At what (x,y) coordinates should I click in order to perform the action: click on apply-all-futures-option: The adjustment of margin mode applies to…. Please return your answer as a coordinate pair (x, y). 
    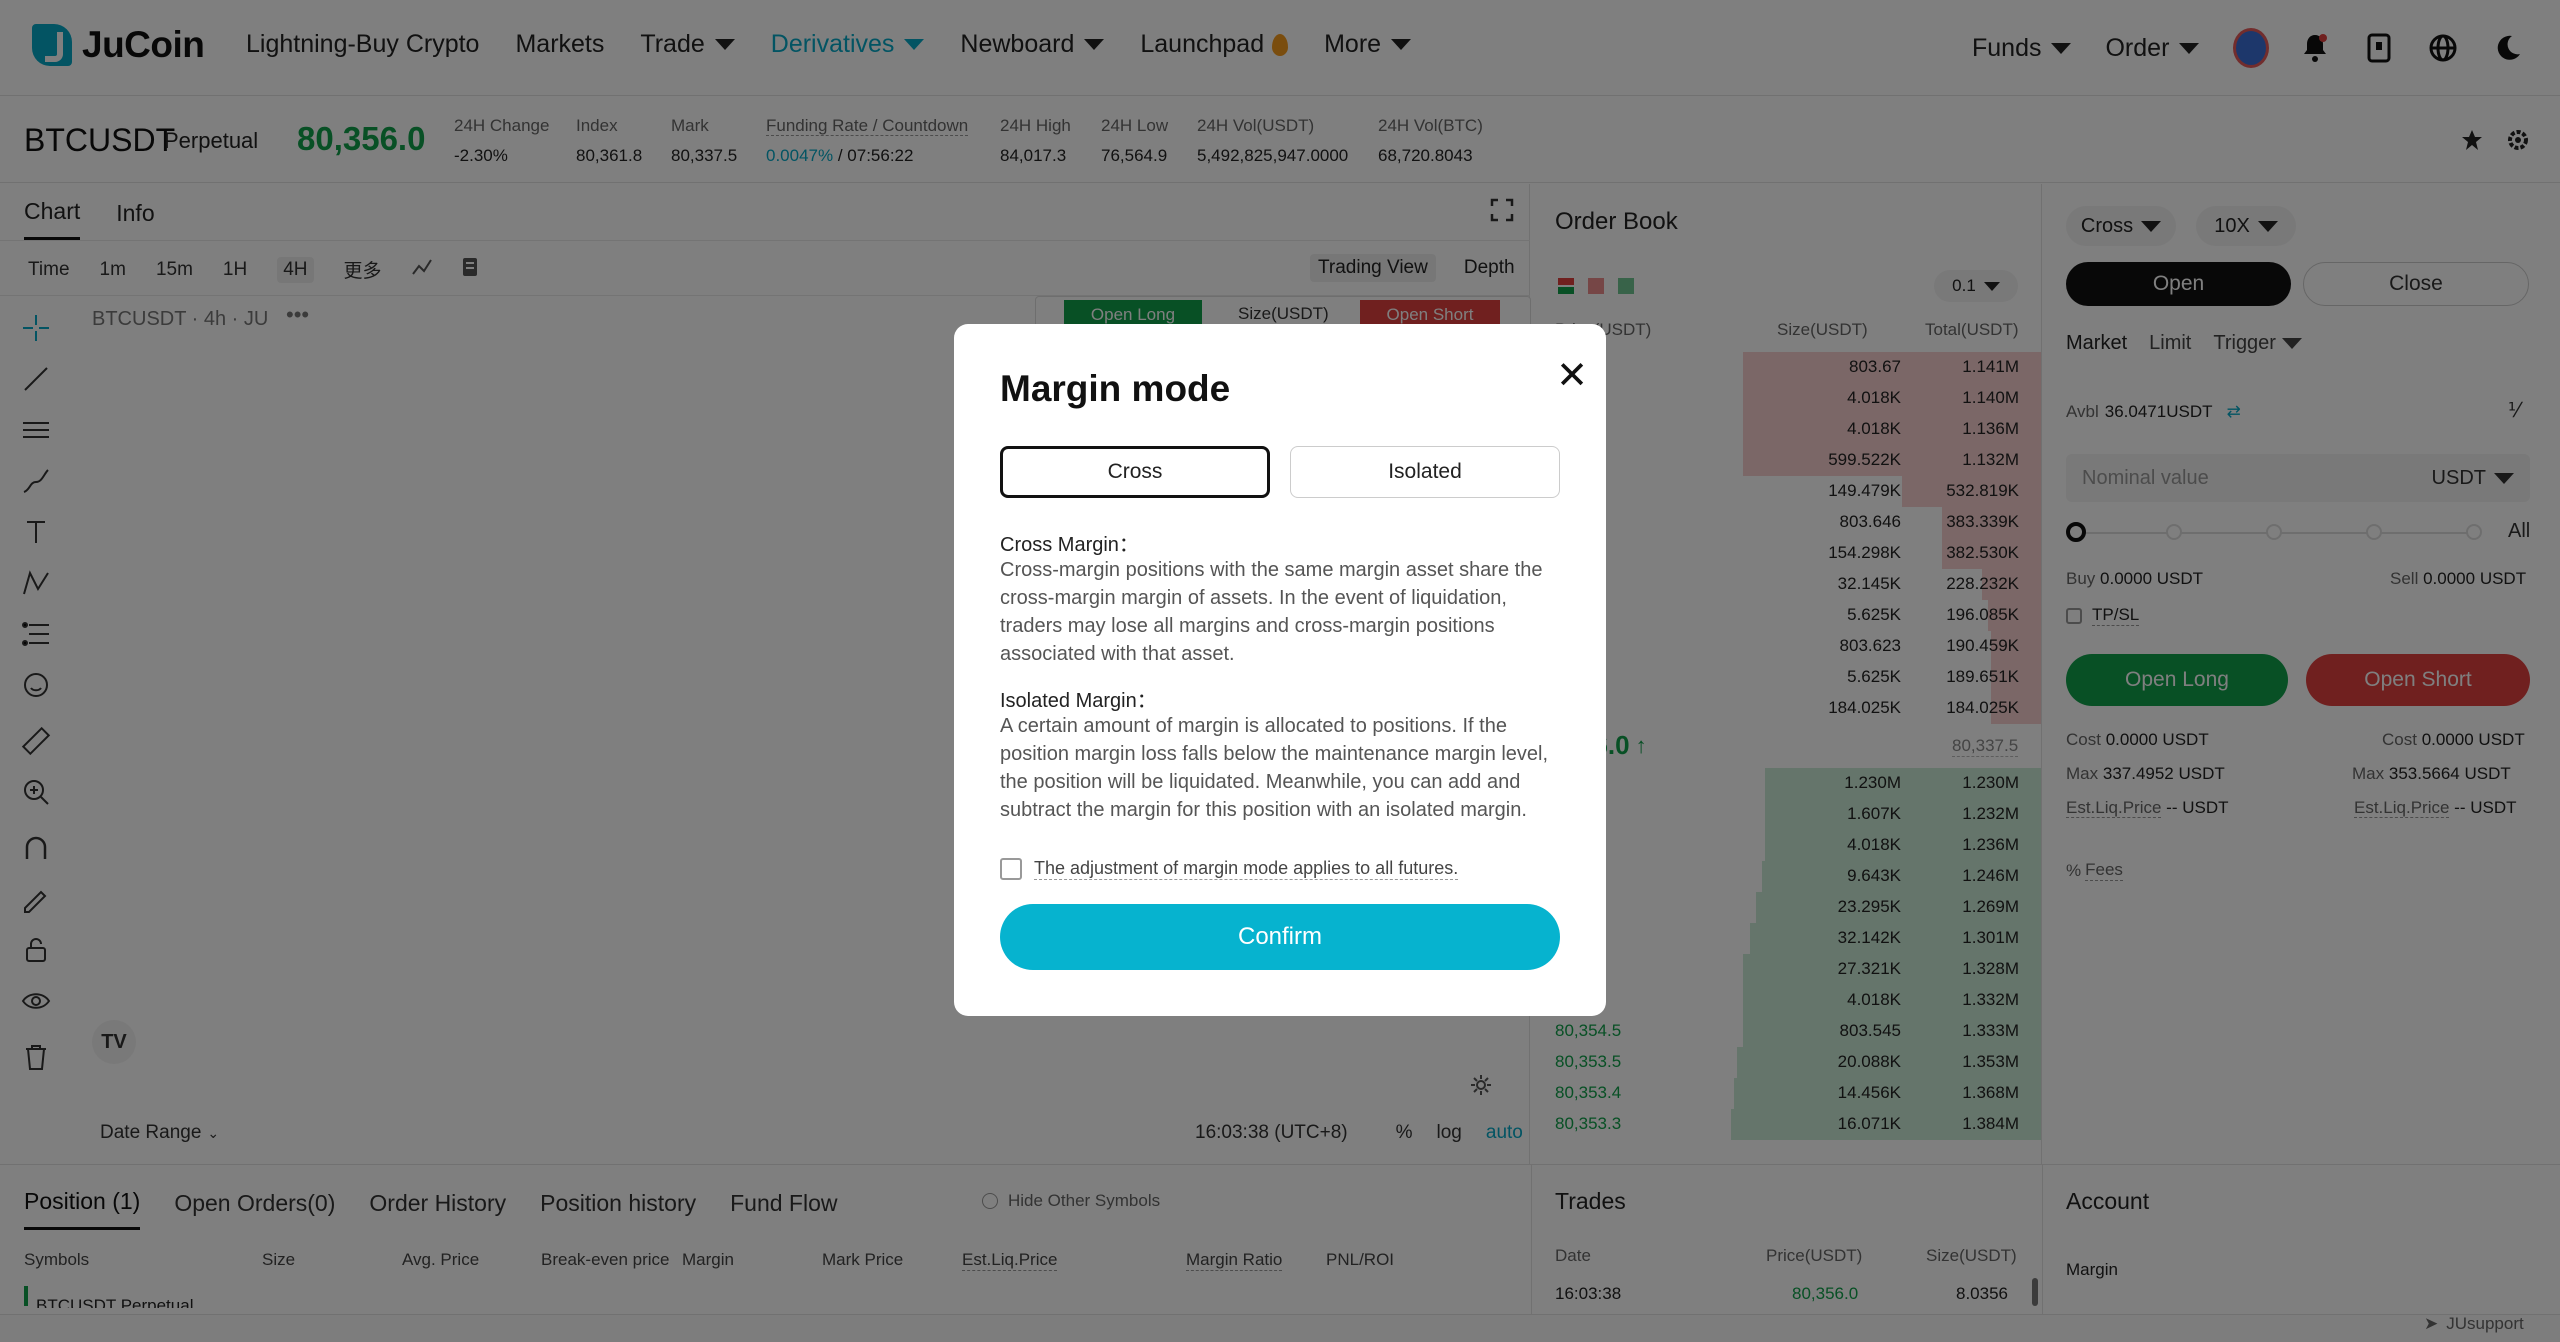
    Looking at the image, I should click on (1229, 869).